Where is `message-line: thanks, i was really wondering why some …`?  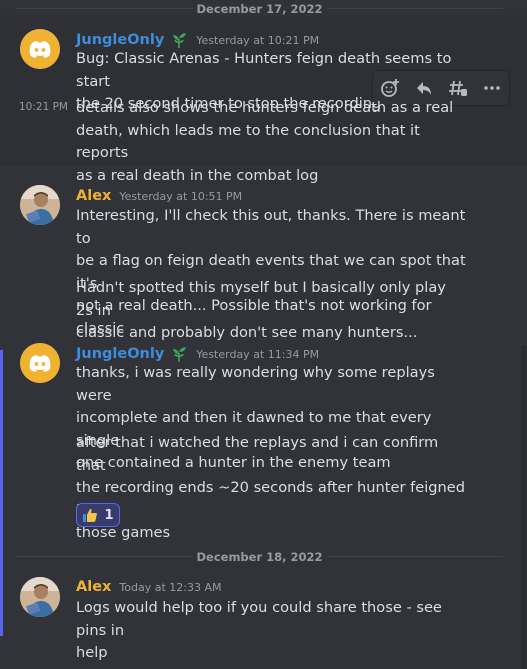 message-line: thanks, i was really wondering why some … is located at coordinates (255, 384).